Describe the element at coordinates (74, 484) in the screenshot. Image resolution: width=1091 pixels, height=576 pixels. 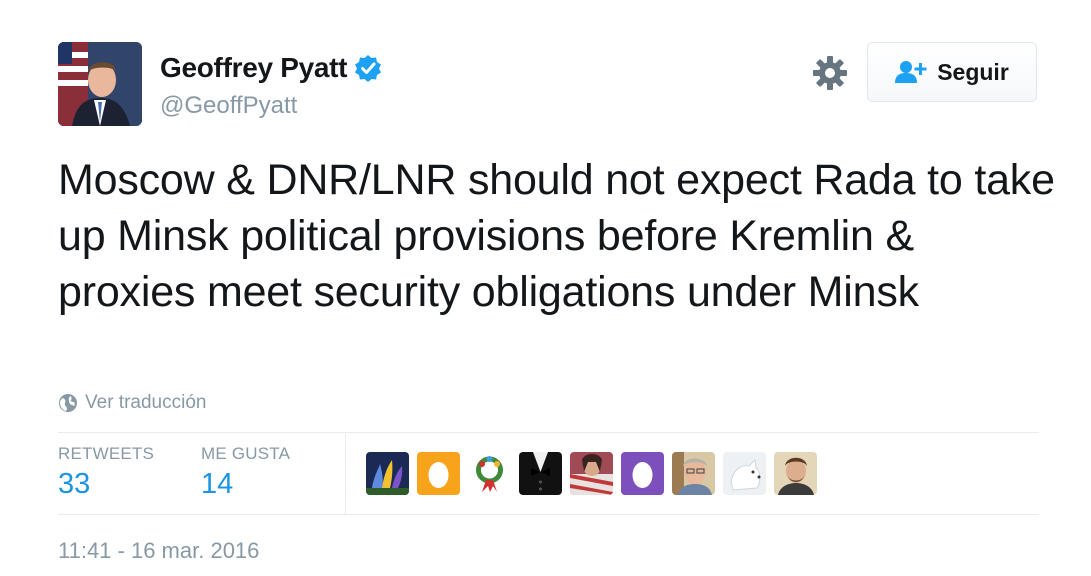
I see `retweets-count: 33` at that location.